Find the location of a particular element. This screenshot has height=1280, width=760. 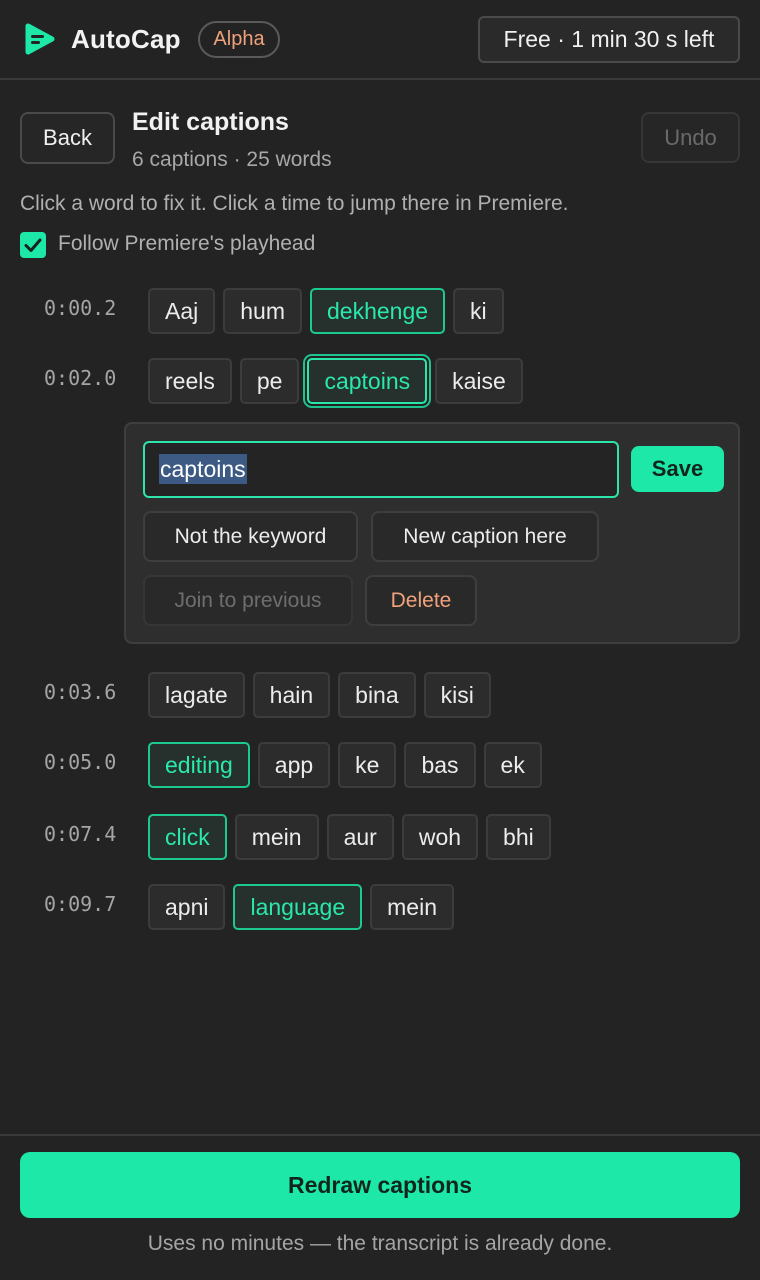

word-chip: kaise is located at coordinates (479, 381).